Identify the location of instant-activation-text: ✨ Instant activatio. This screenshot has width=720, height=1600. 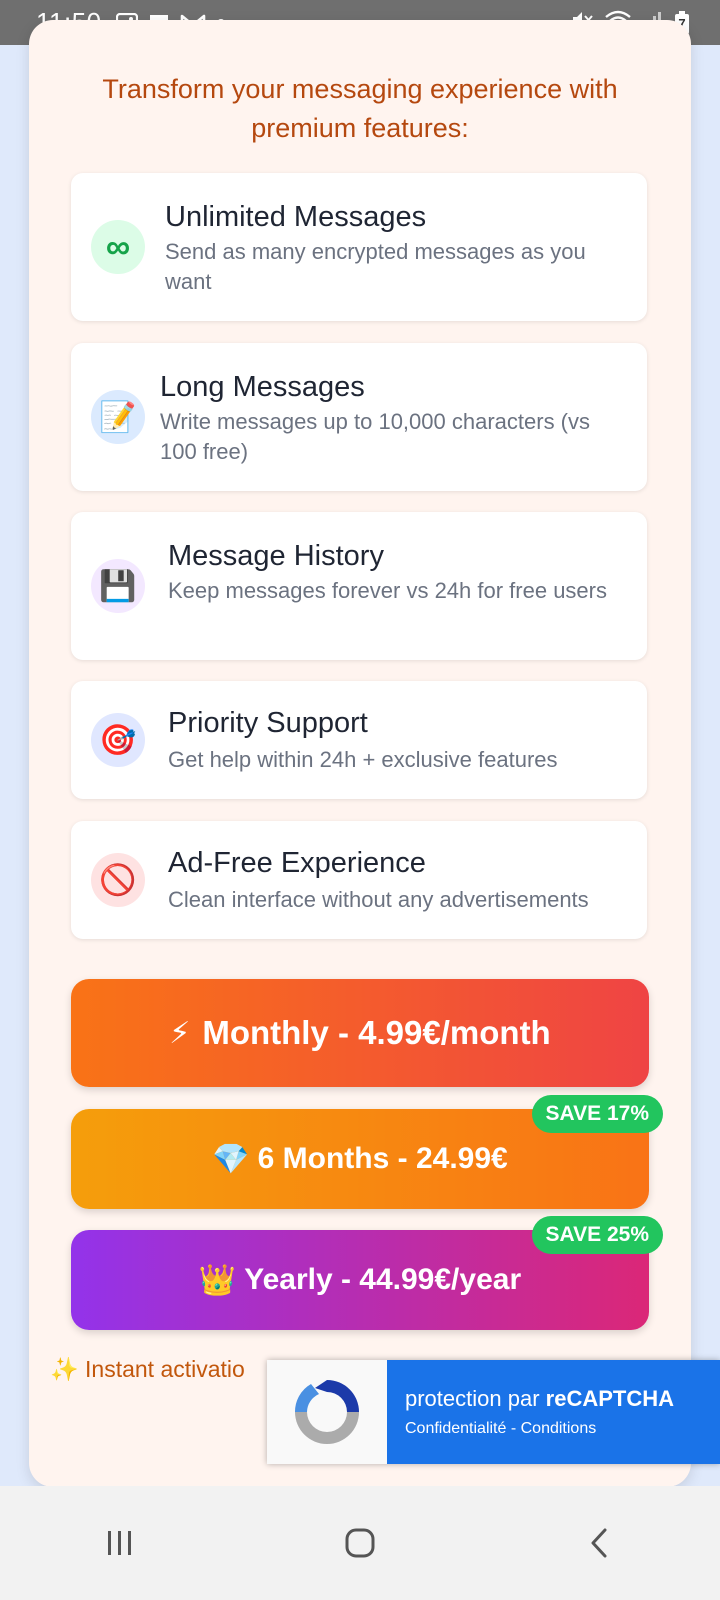
(147, 1369).